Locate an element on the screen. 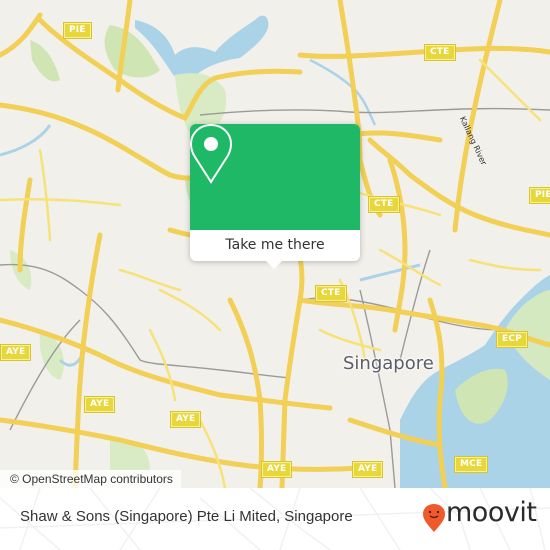  take-me-there-button: Take me there is located at coordinates (275, 245).